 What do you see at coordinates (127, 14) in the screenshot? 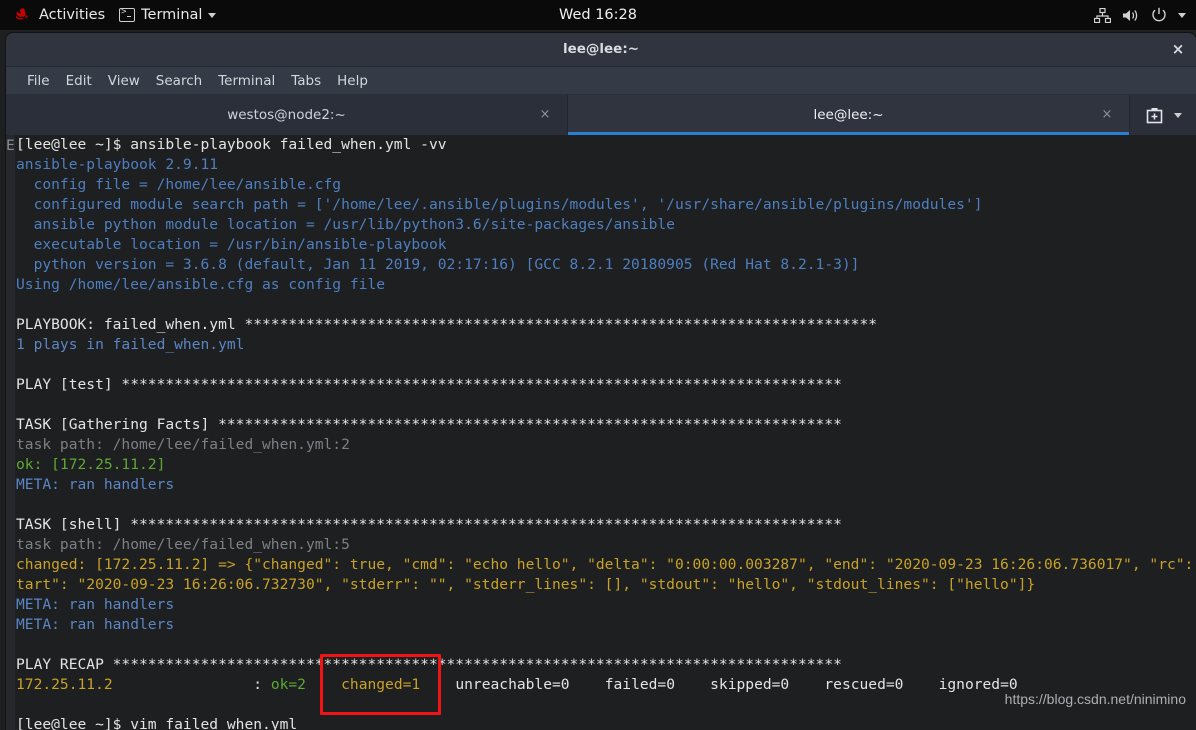
I see `terminal-icon` at bounding box center [127, 14].